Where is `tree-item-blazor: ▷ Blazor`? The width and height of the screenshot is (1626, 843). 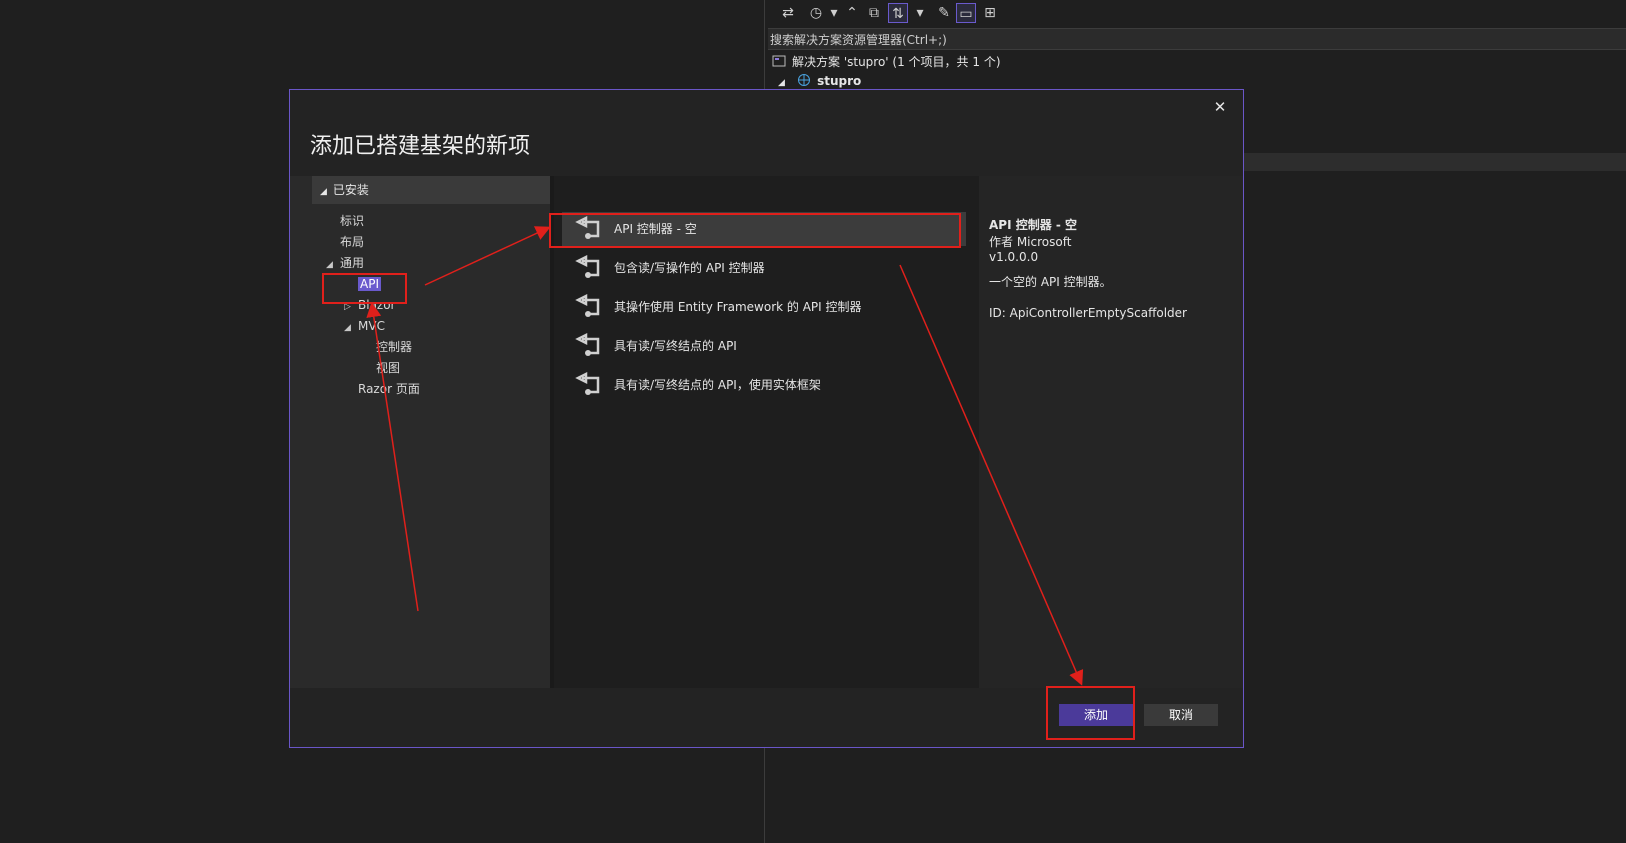
tree-item-blazor: ▷ Blazor is located at coordinates (370, 305).